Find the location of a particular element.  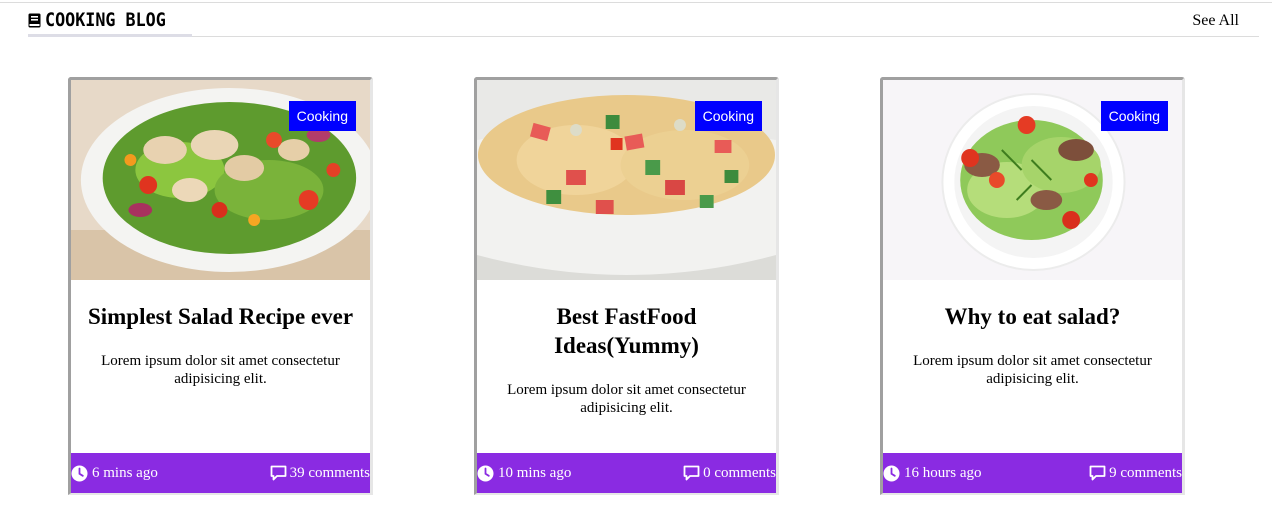

brand: COOKING BLOG is located at coordinates (110, 23).